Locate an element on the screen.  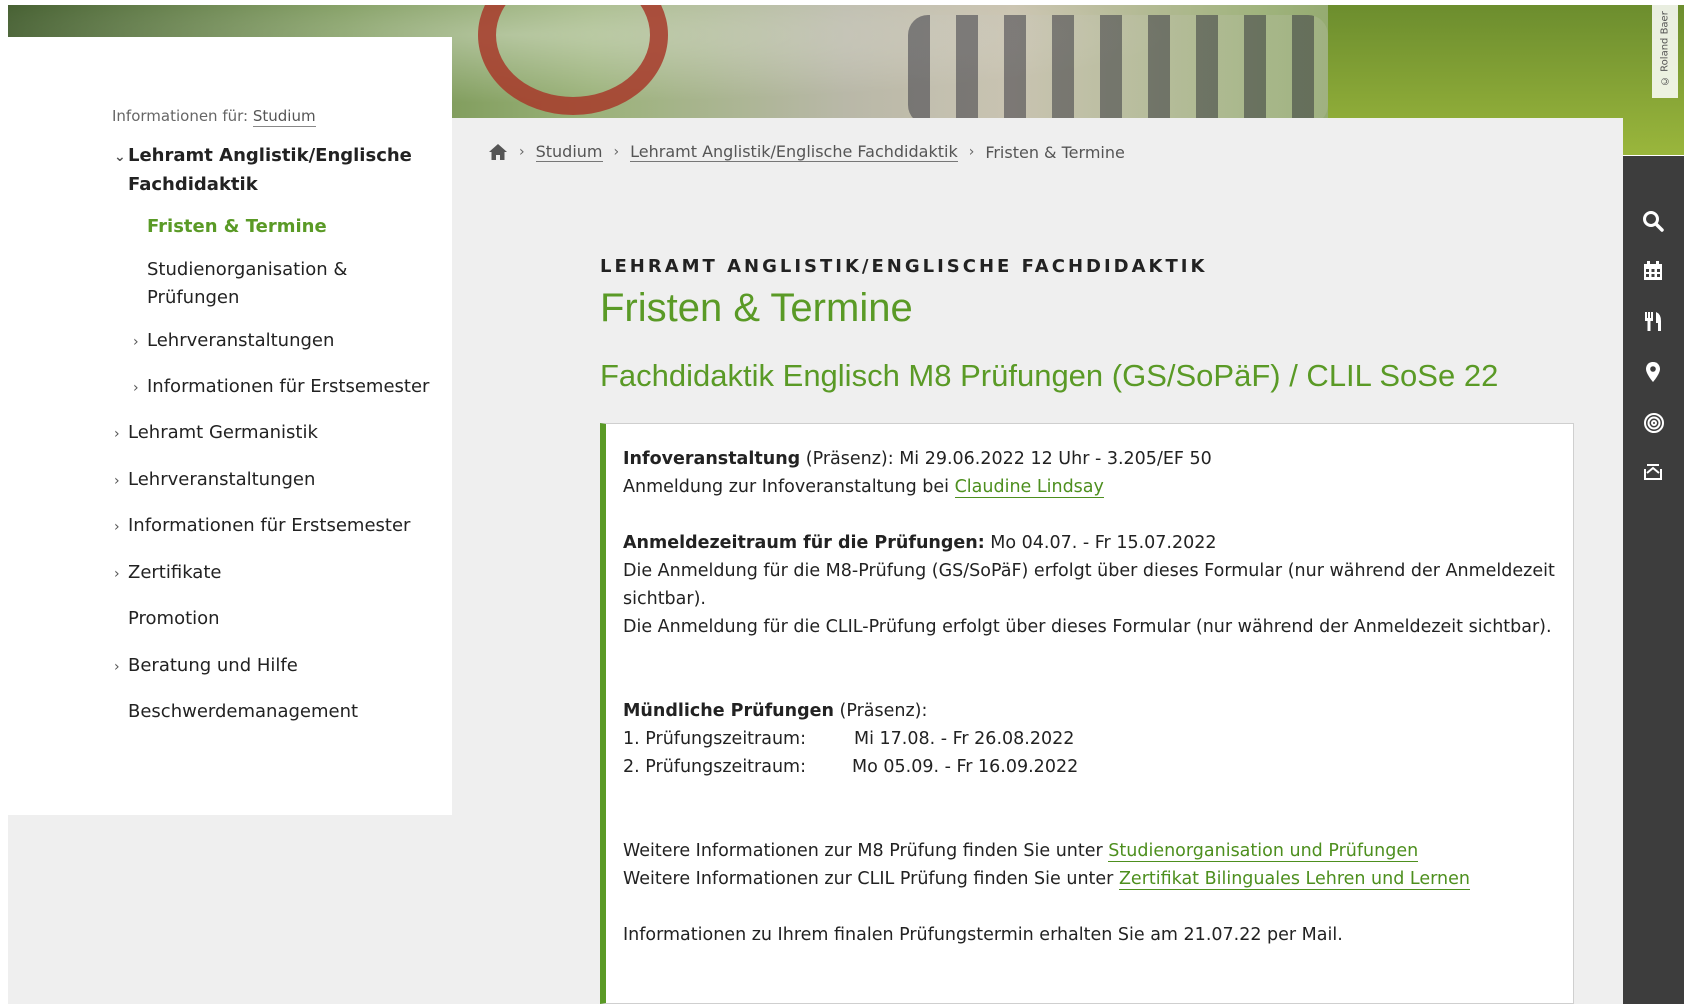
sidebar-item-label: Zertifikate is located at coordinates (175, 572).